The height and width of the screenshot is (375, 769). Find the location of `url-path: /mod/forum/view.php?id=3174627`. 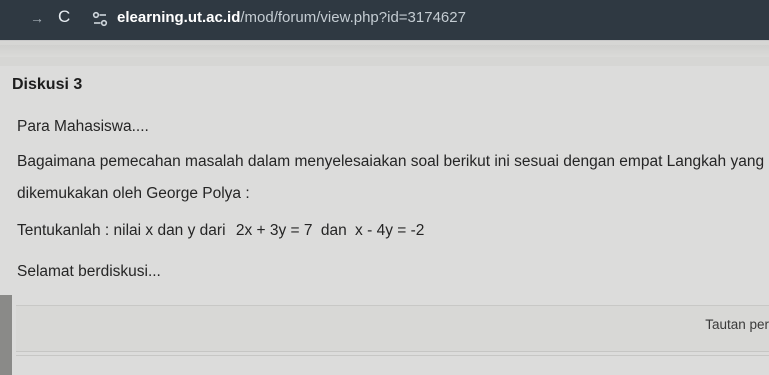

url-path: /mod/forum/view.php?id=3174627 is located at coordinates (353, 17).